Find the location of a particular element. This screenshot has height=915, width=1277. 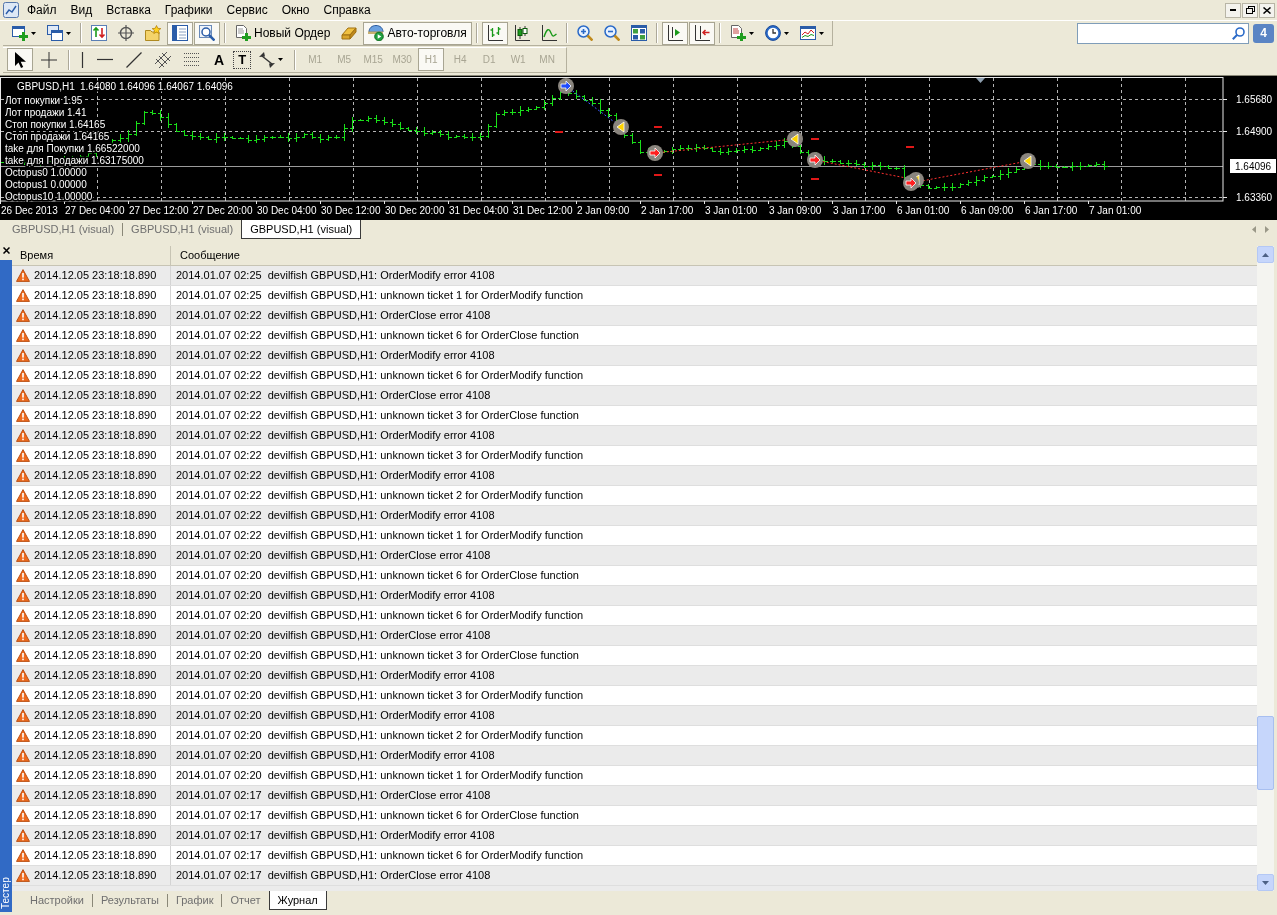

scroll-up-button is located at coordinates (1265, 254).